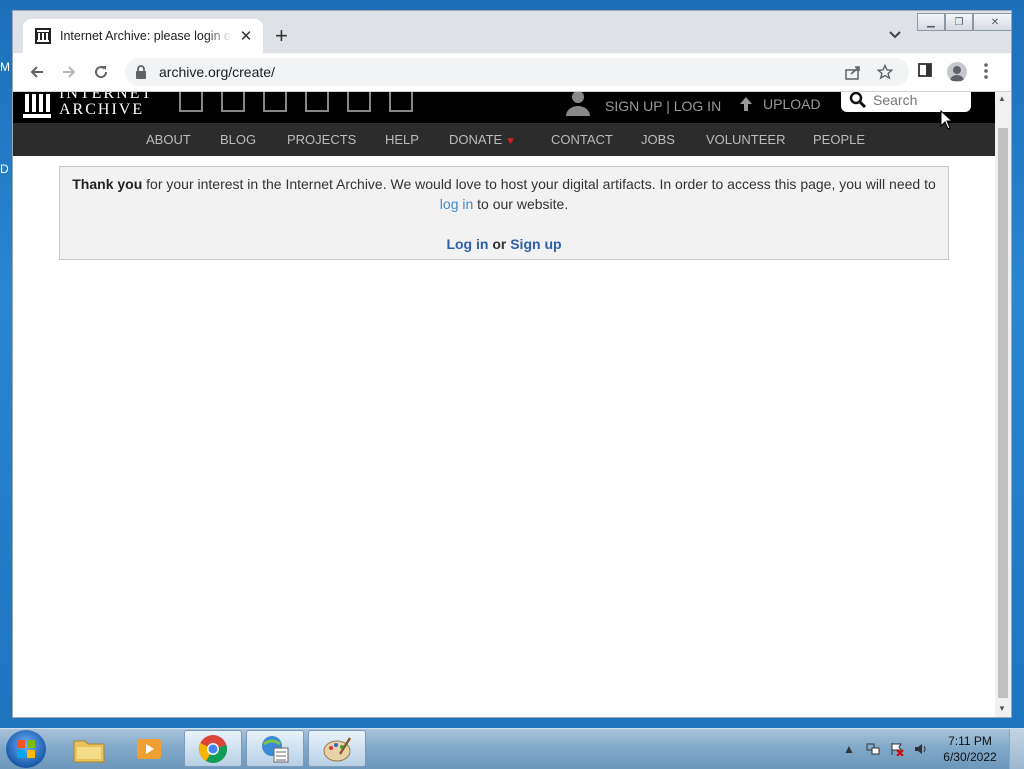 The image size is (1024, 769). What do you see at coordinates (746, 104) in the screenshot?
I see `upload-arrow-icon` at bounding box center [746, 104].